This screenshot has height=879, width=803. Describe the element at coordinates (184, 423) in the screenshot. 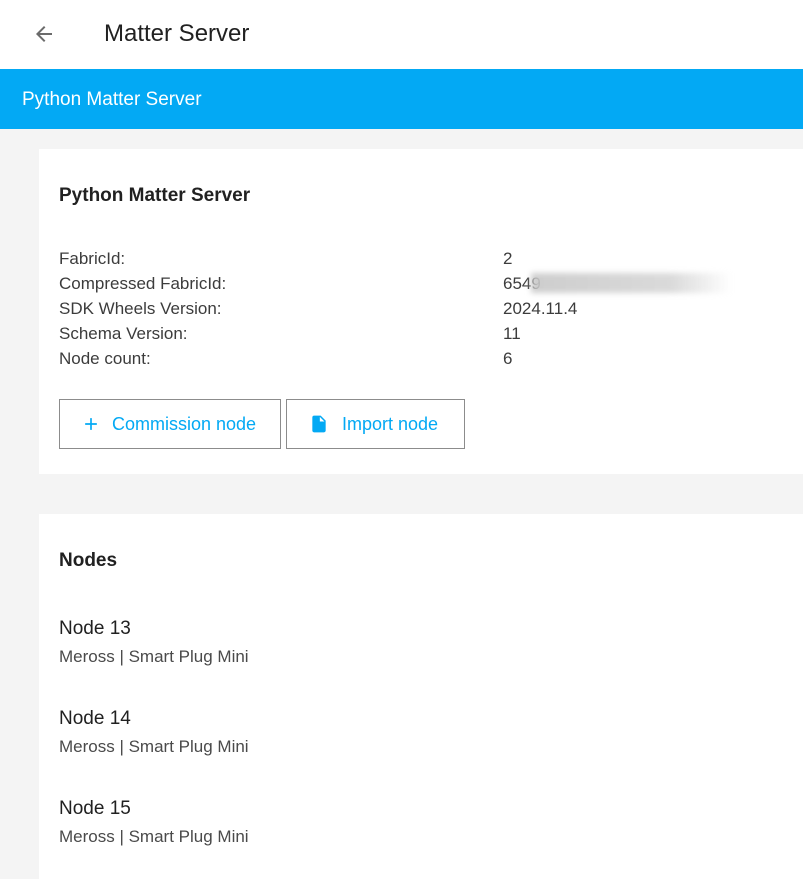

I see `commission-node-label: Commission node` at that location.